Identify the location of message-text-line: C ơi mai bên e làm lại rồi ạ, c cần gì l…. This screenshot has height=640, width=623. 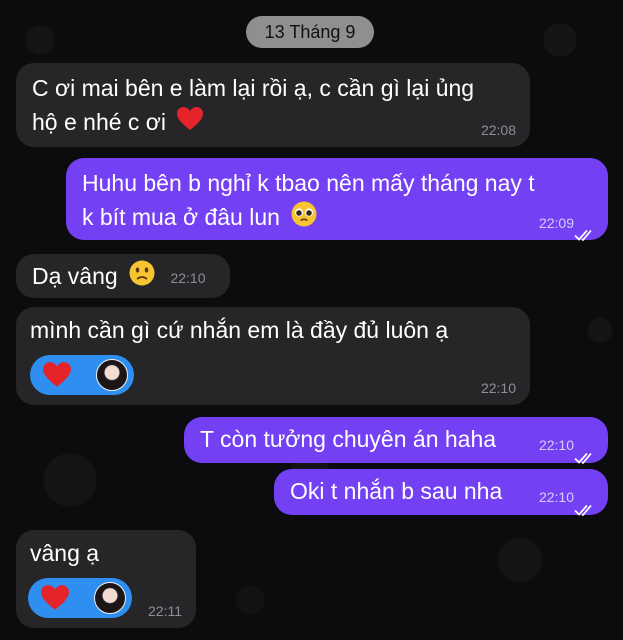
(253, 88).